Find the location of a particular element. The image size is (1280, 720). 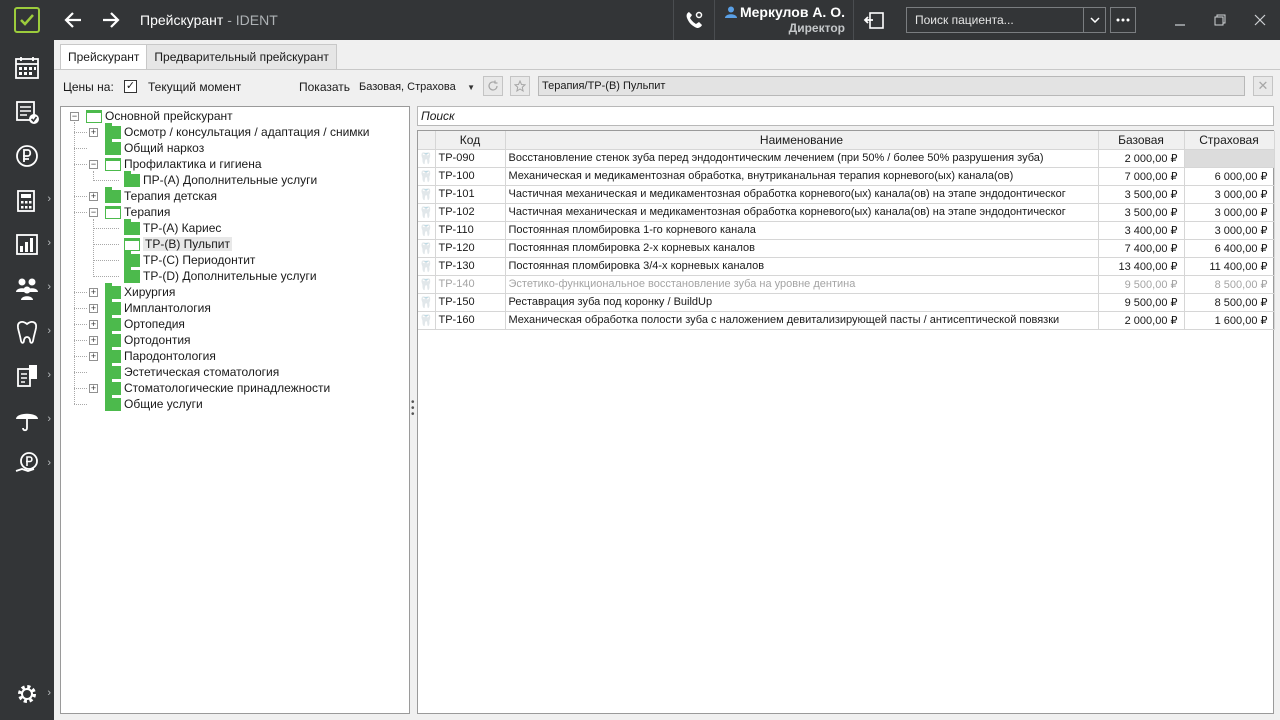

star-icon is located at coordinates (520, 86).